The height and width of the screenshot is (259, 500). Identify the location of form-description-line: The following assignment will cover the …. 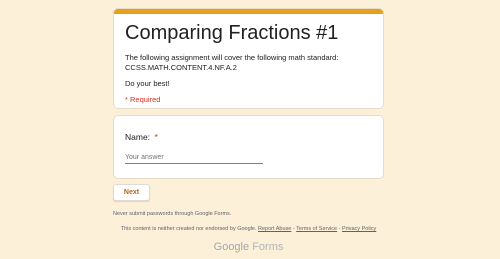
(232, 57).